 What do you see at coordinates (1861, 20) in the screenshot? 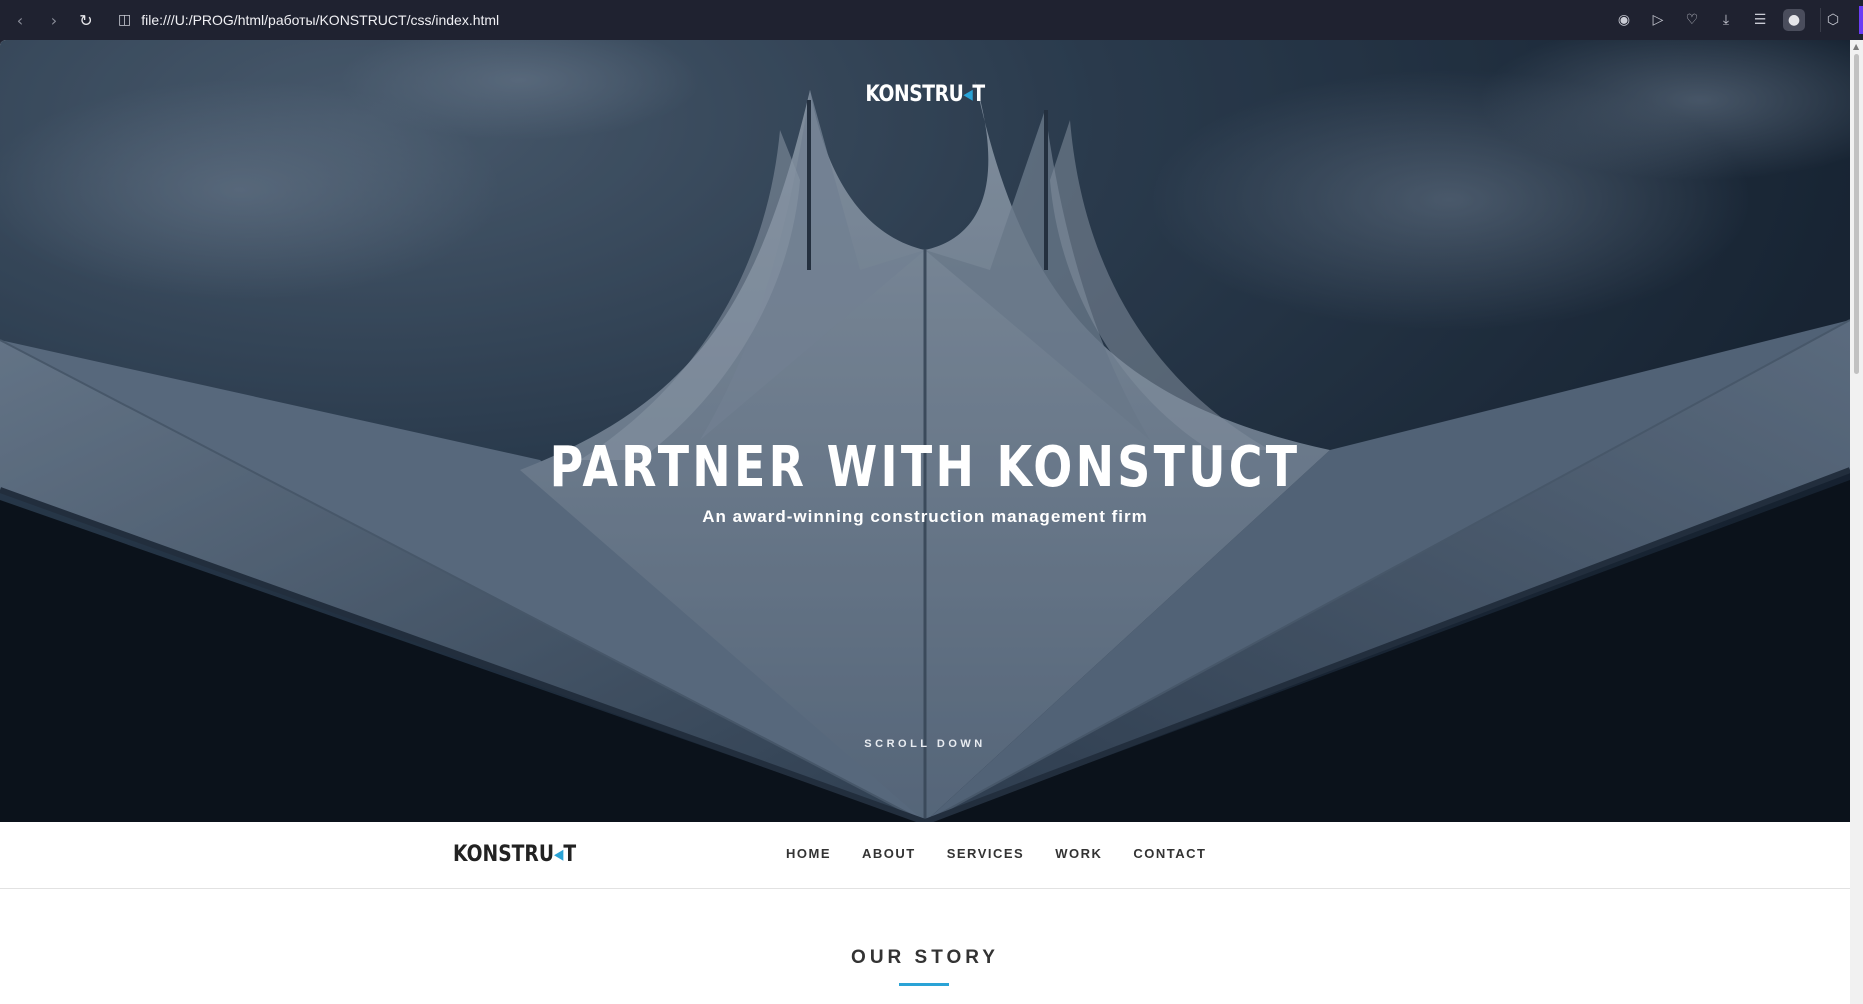
I see `sidebar-edge` at bounding box center [1861, 20].